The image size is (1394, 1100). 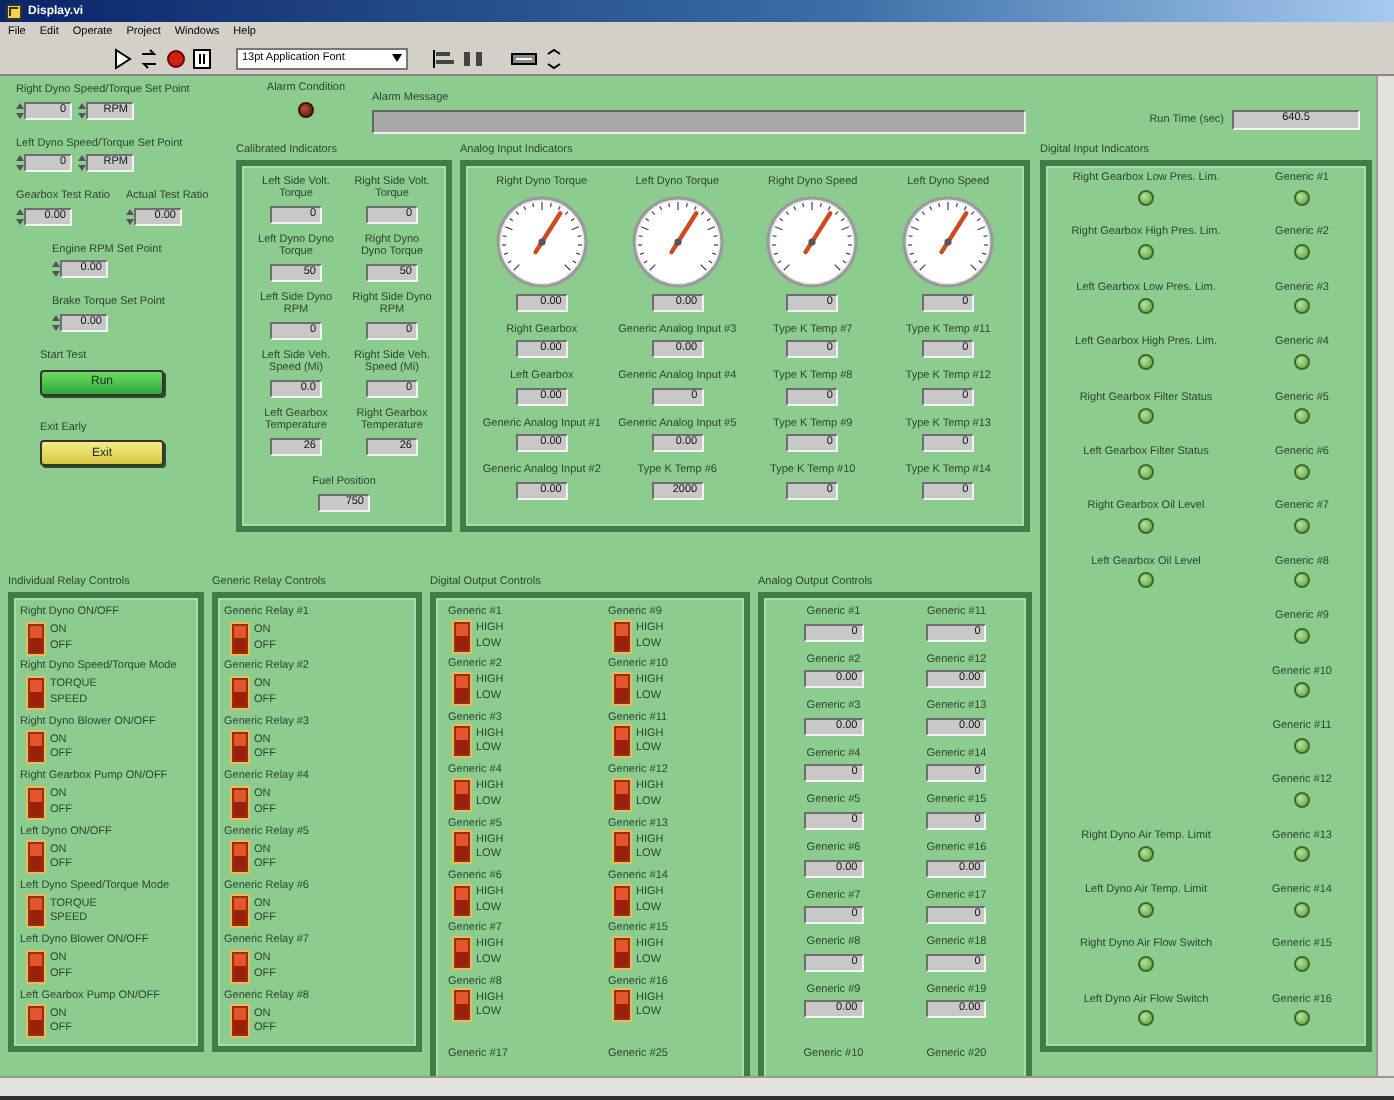 I want to click on reorder-icon, so click(x=554, y=58).